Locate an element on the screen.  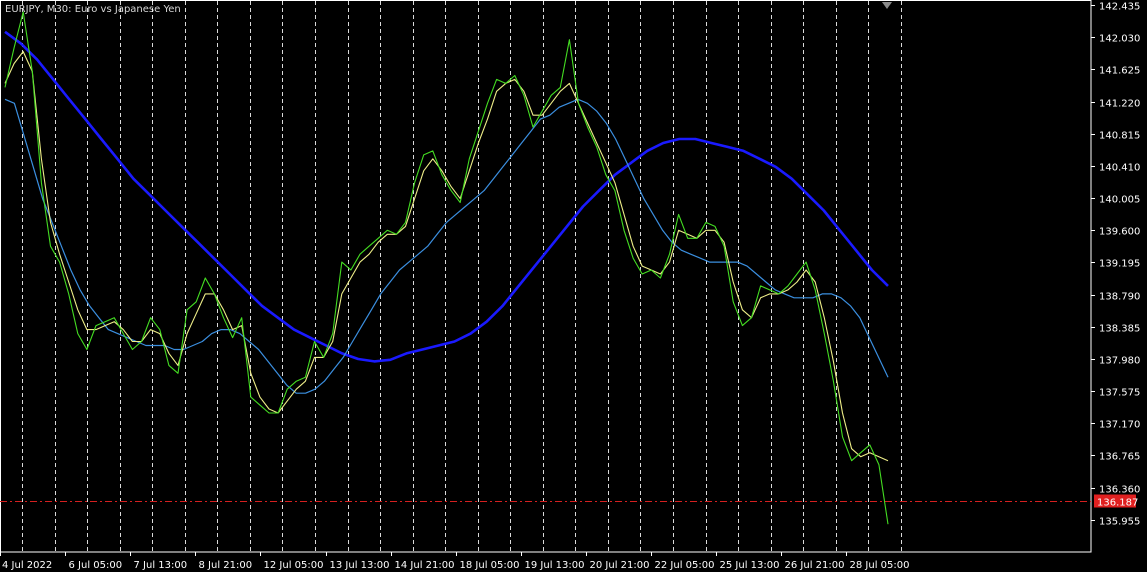
y-tick-label: 140.410 is located at coordinates (1119, 168).